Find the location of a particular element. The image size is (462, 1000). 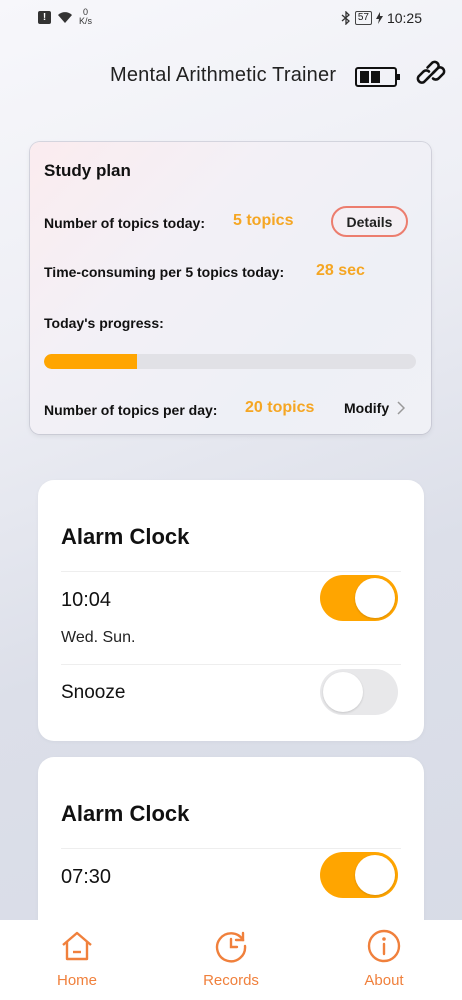

nav-about-label: About is located at coordinates (384, 980).